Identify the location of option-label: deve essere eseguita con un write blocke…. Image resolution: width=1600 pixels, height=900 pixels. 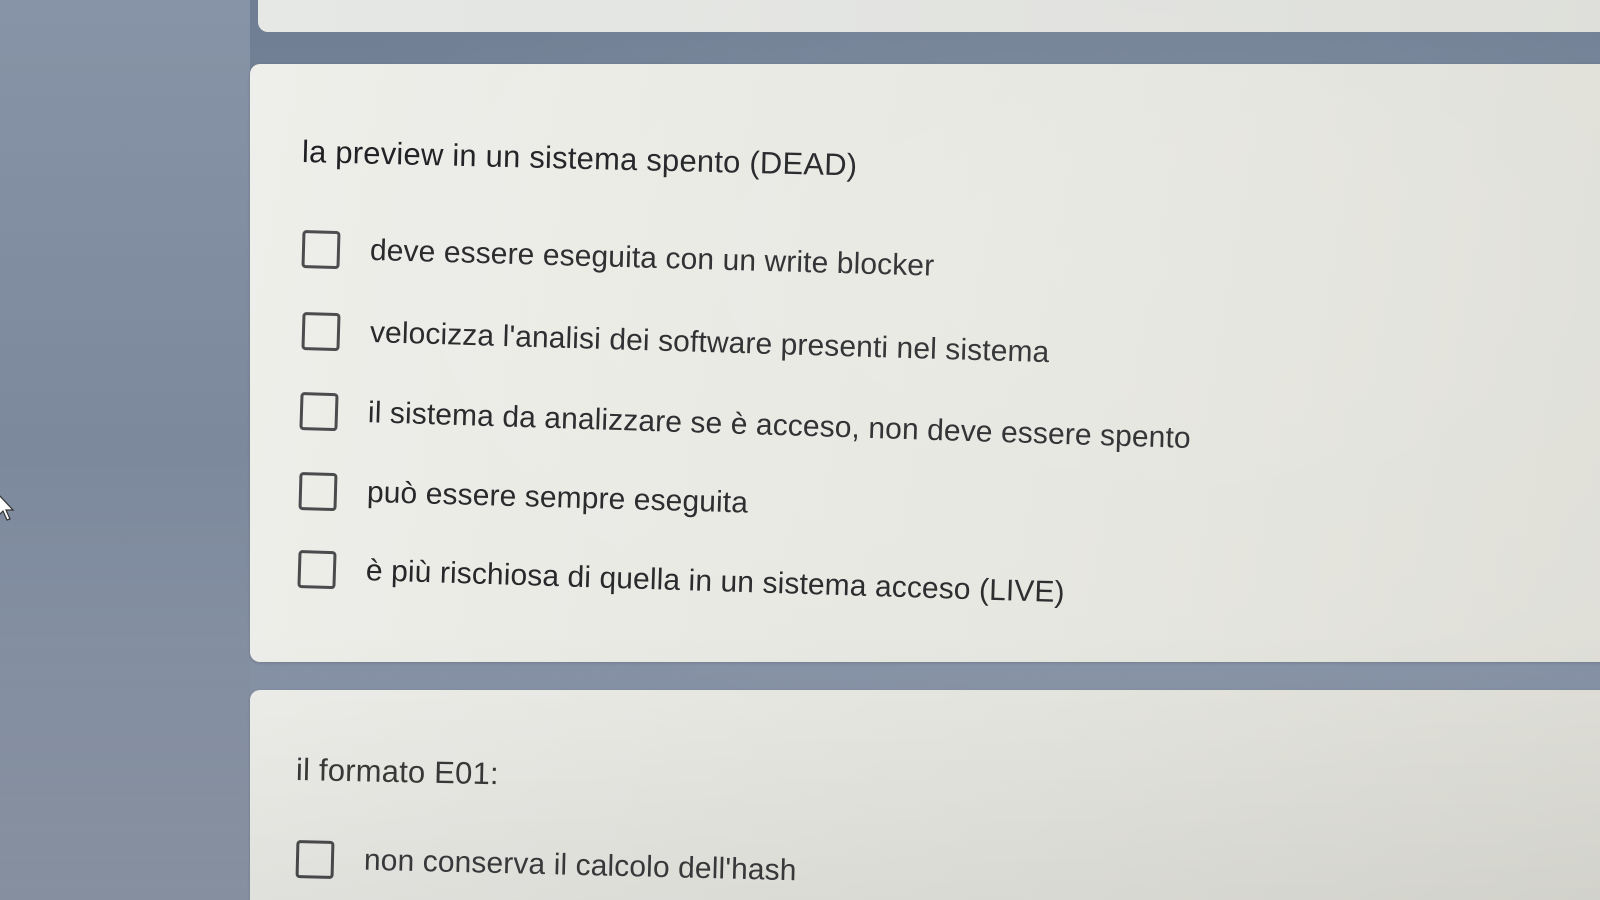
(652, 258).